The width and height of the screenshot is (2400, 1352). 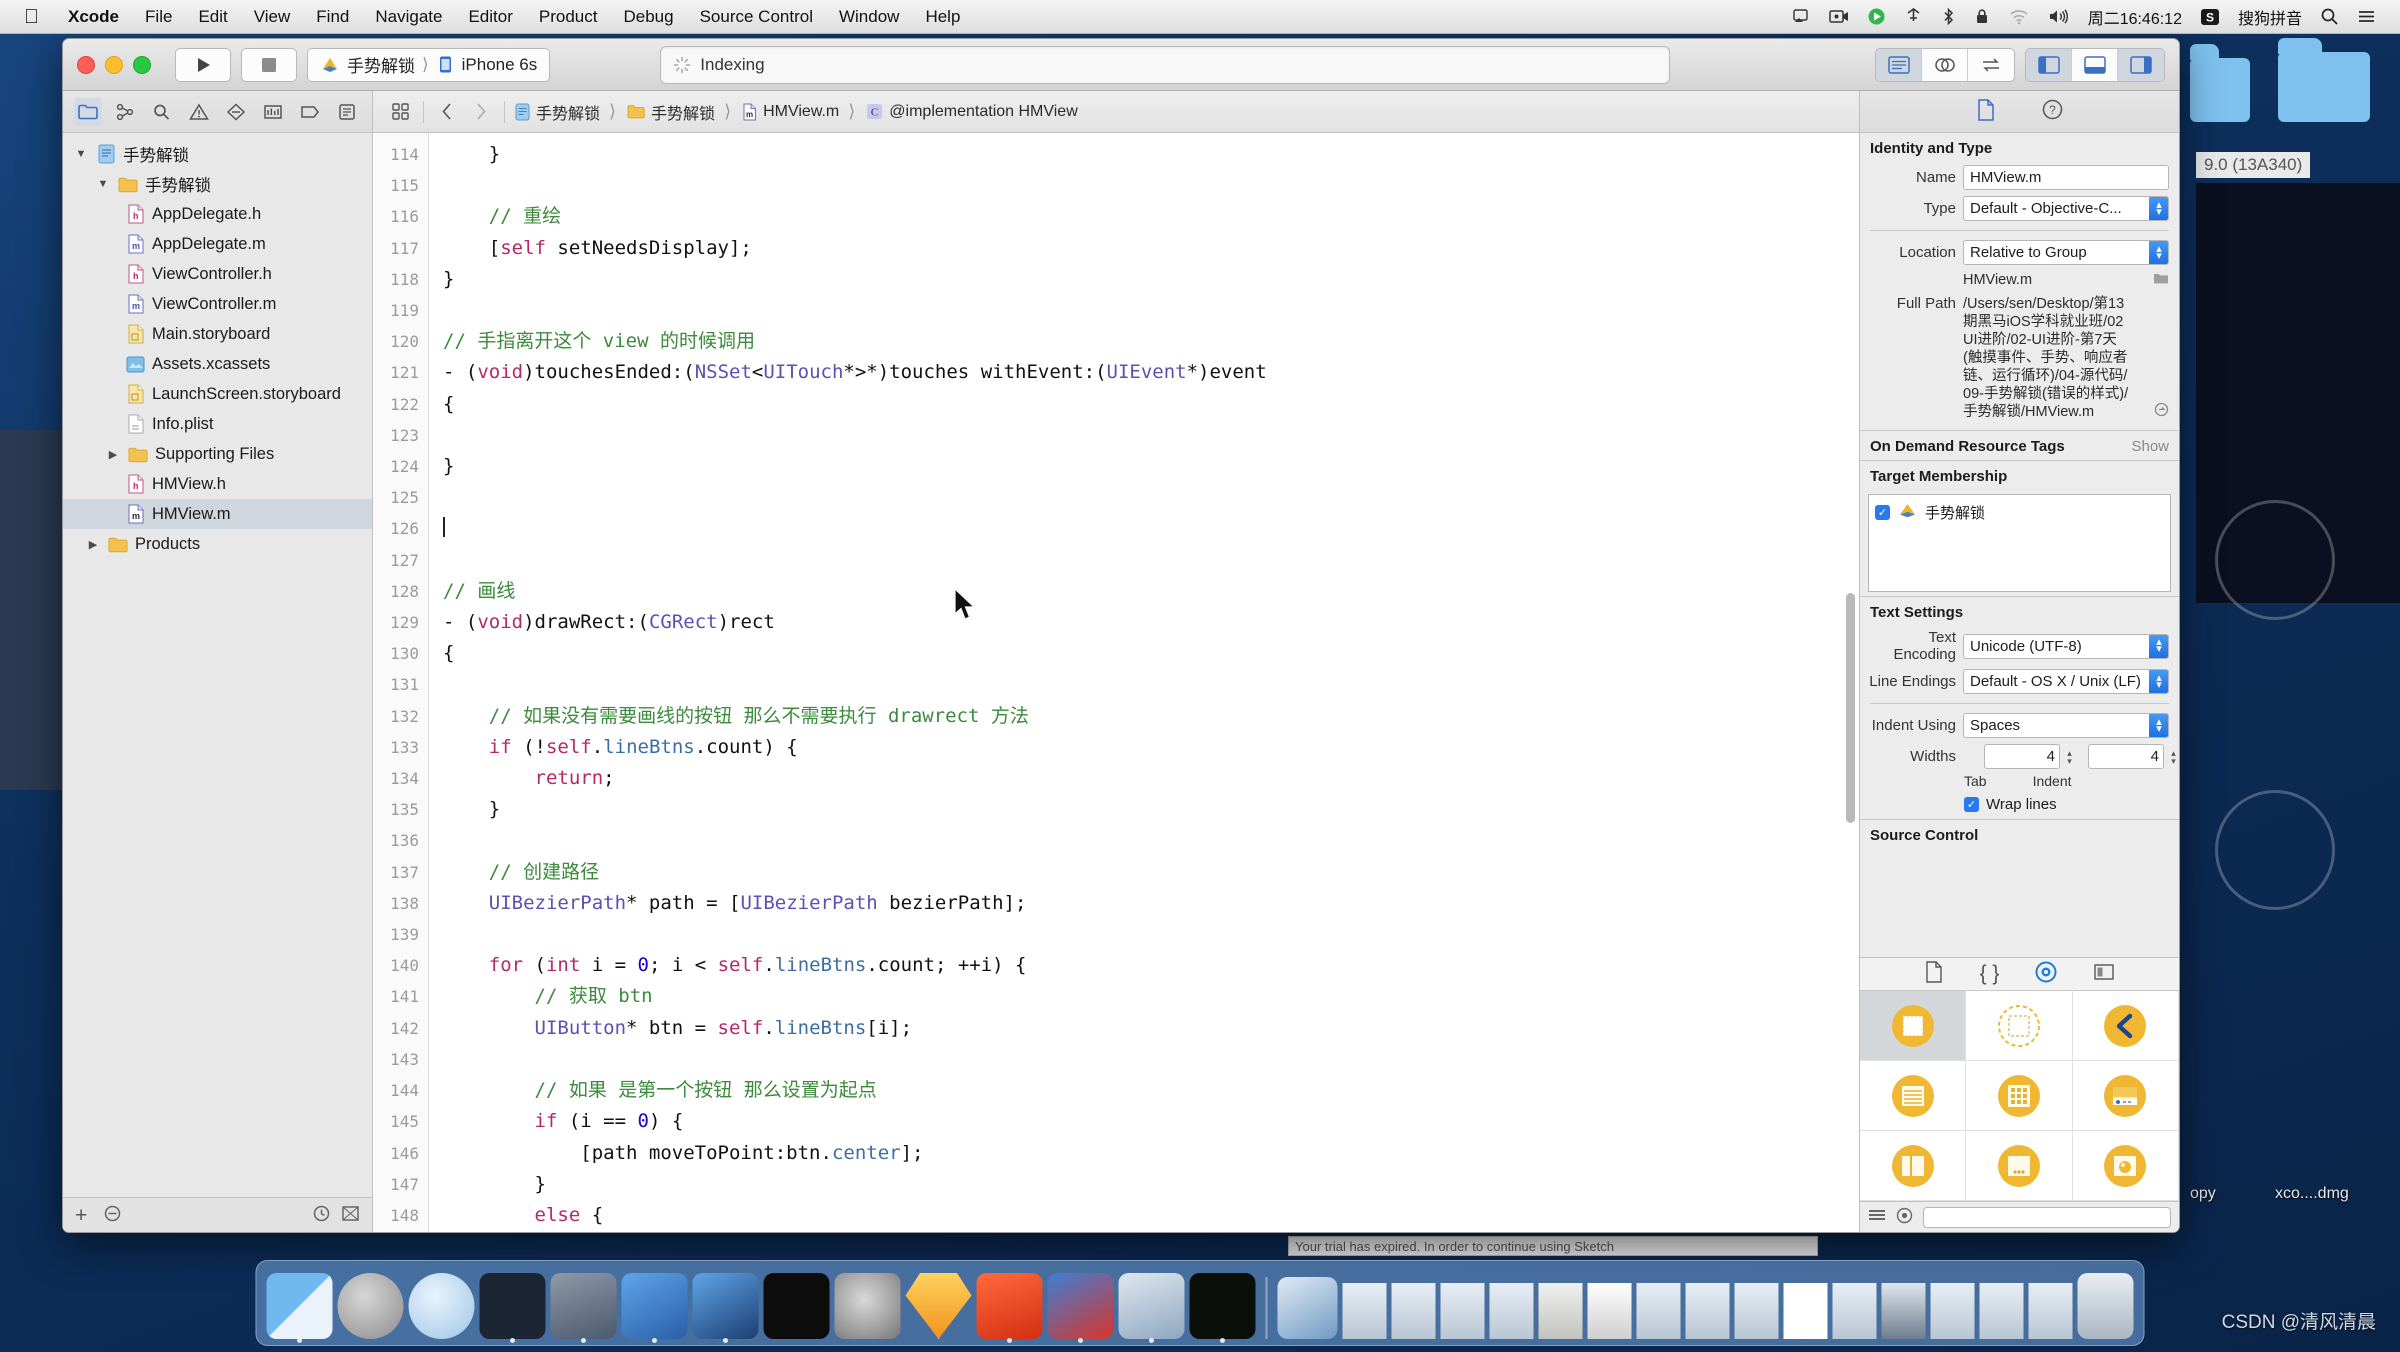 What do you see at coordinates (370, 1306) in the screenshot?
I see `launchpad-dock-icon` at bounding box center [370, 1306].